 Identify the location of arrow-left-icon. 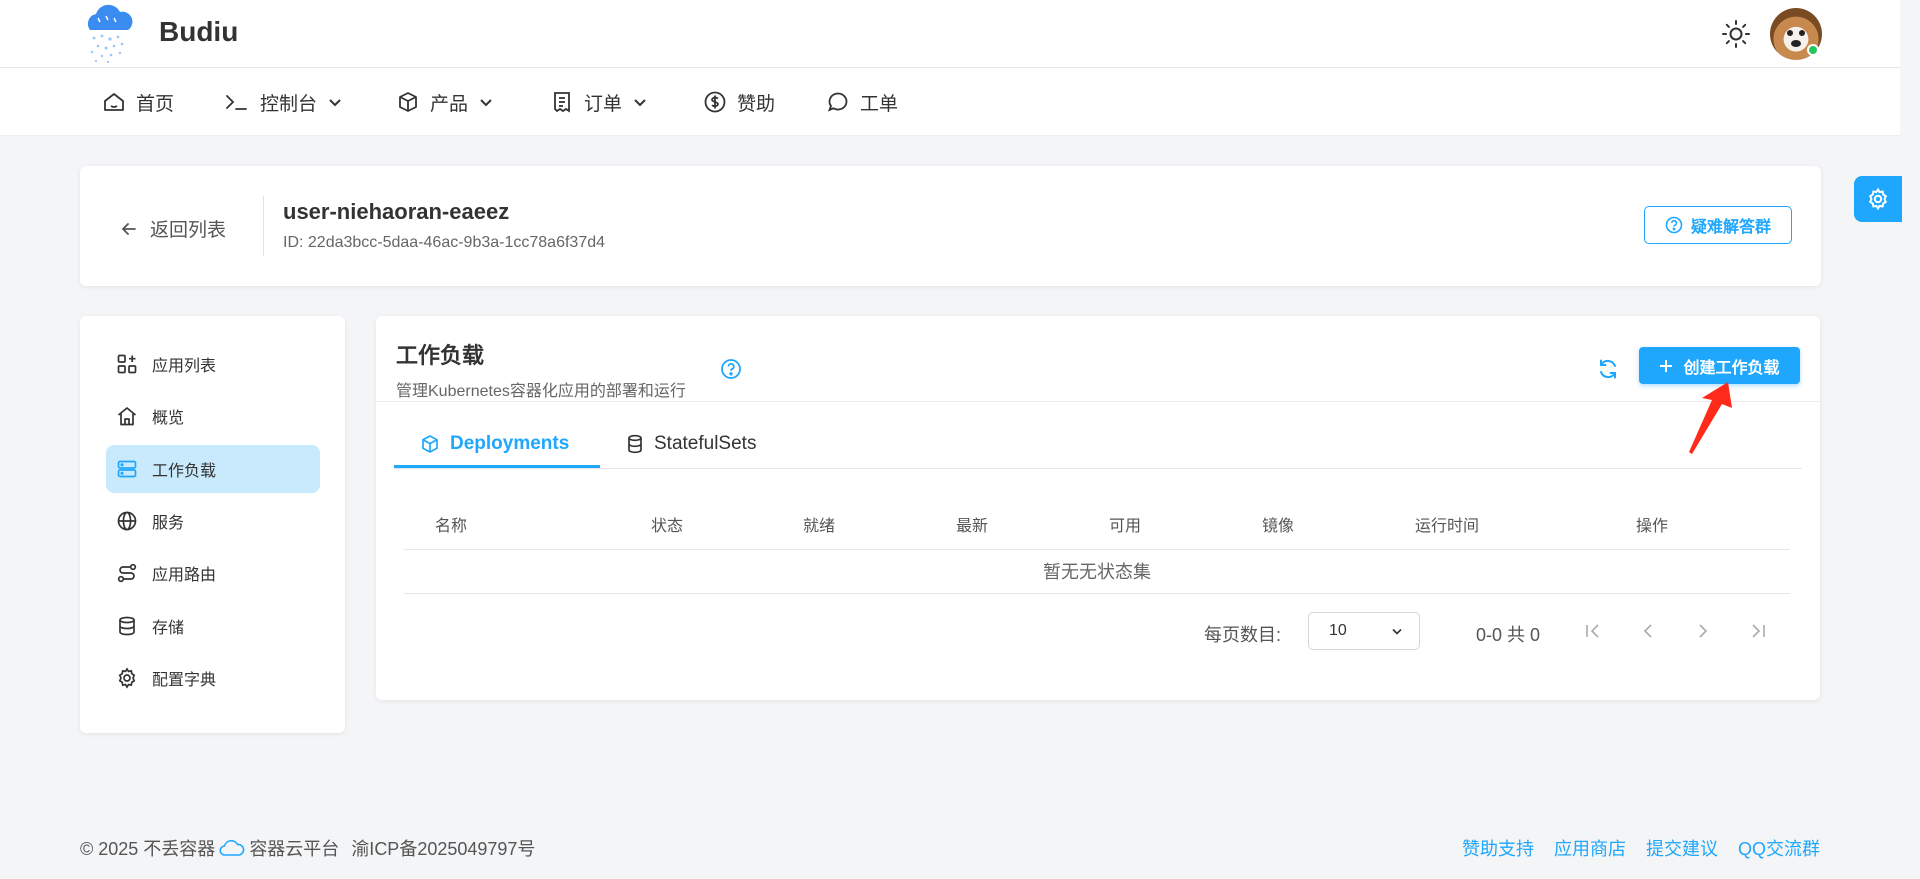
(128, 228).